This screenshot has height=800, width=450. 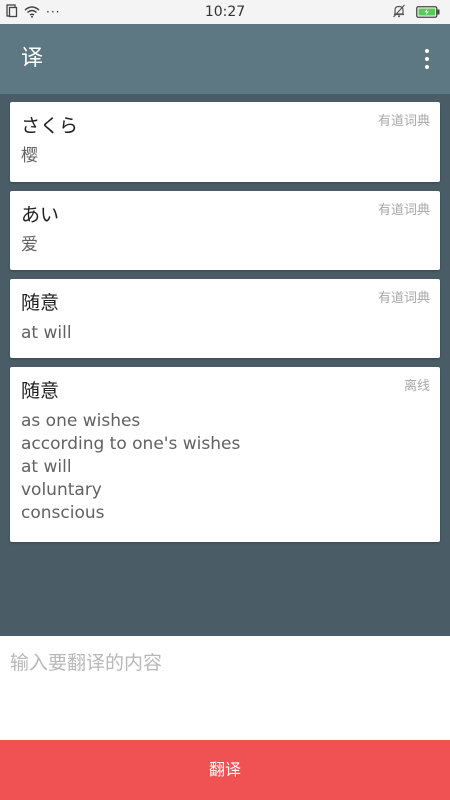 I want to click on result-meaning: 爱, so click(x=29, y=245).